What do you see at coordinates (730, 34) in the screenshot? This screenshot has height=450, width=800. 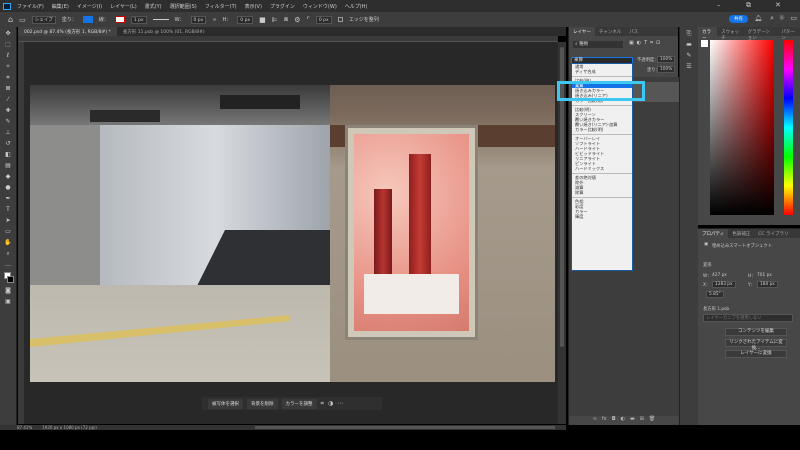 I see `tab-swatches: スウォッチ` at bounding box center [730, 34].